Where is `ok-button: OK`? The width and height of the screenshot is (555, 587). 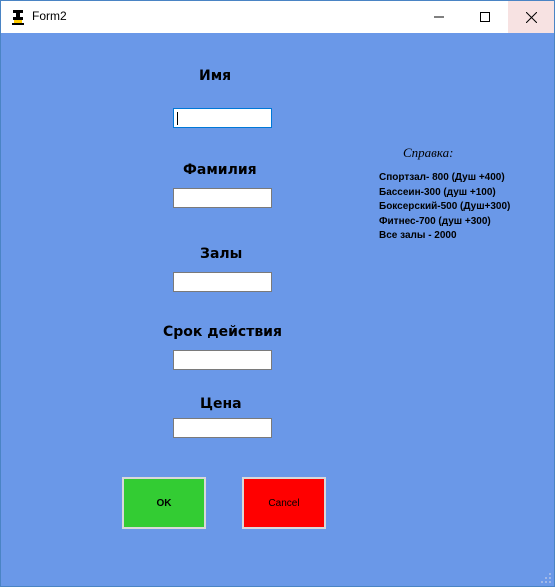
ok-button: OK is located at coordinates (164, 503).